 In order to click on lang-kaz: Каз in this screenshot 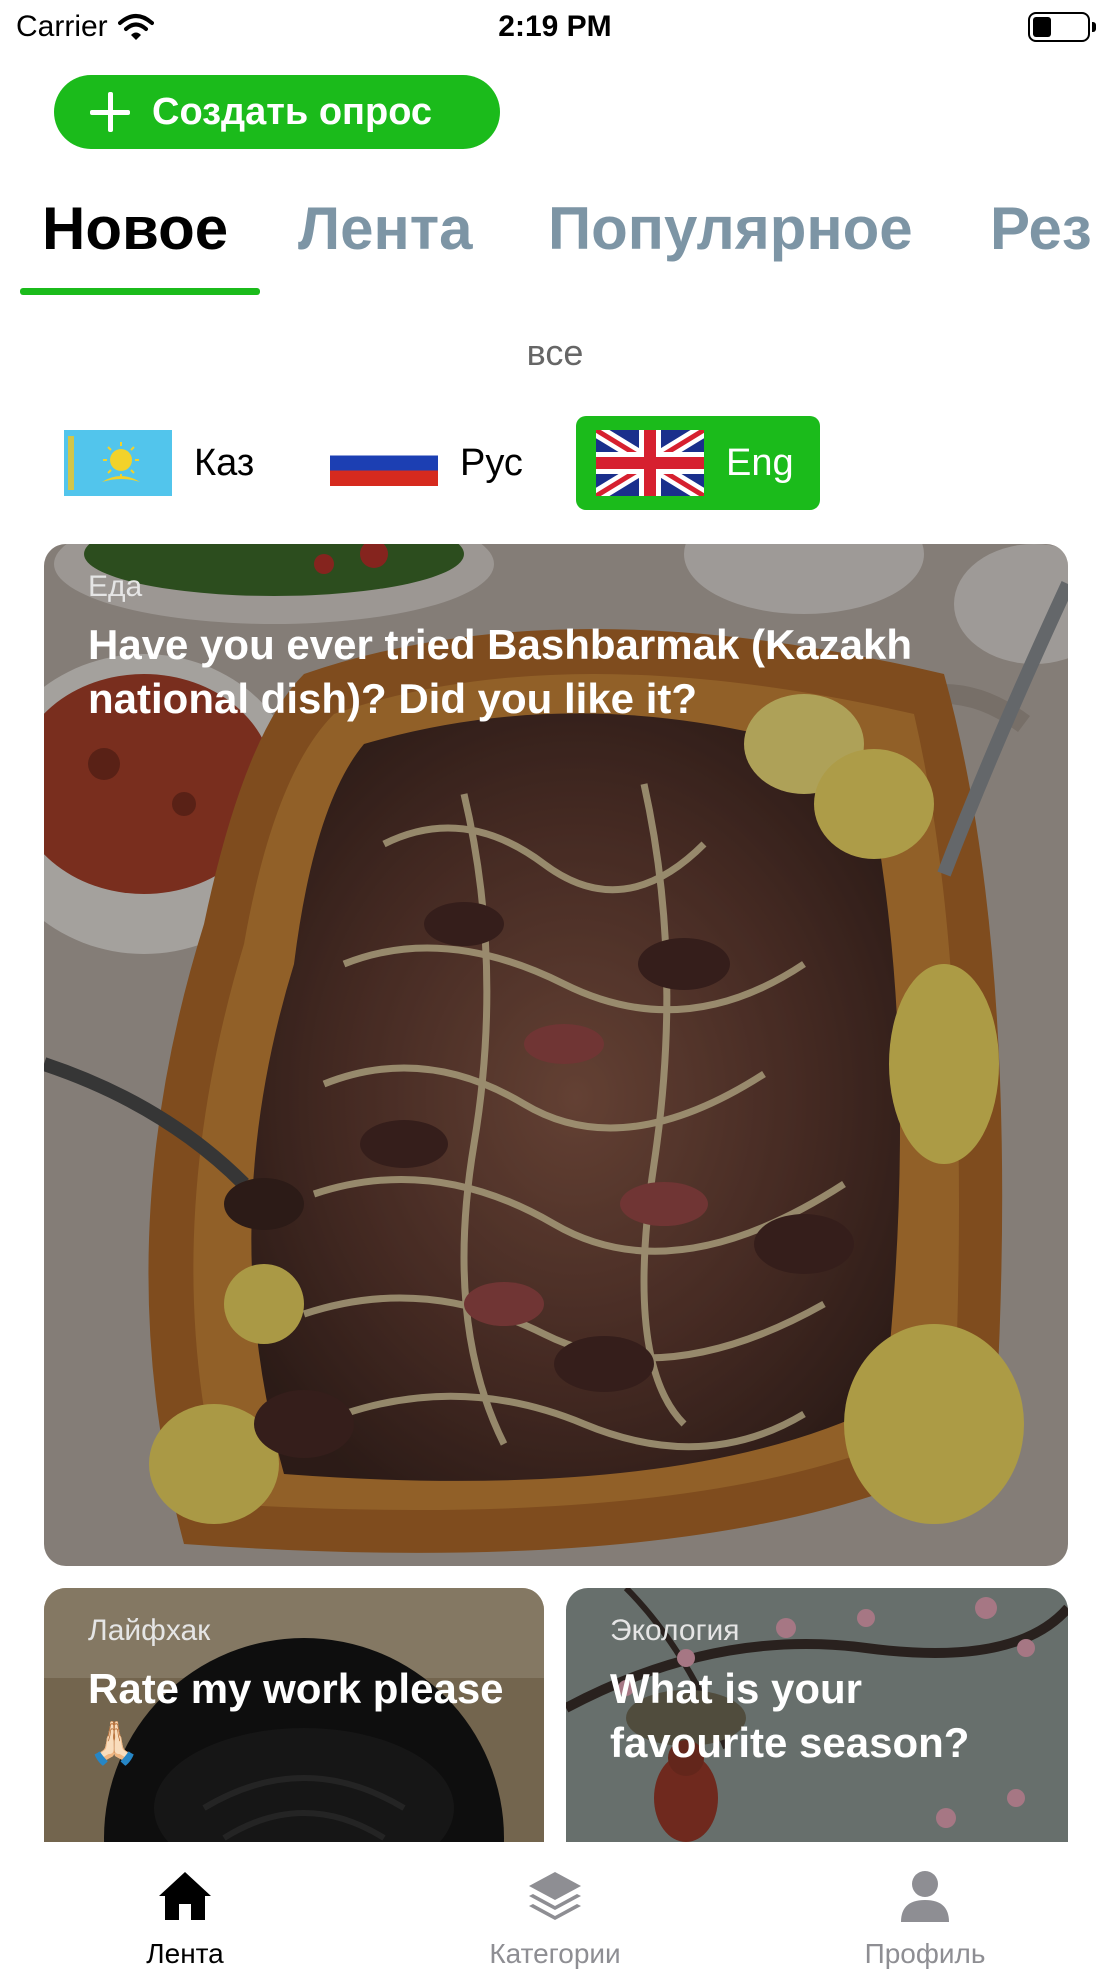, I will do `click(174, 463)`.